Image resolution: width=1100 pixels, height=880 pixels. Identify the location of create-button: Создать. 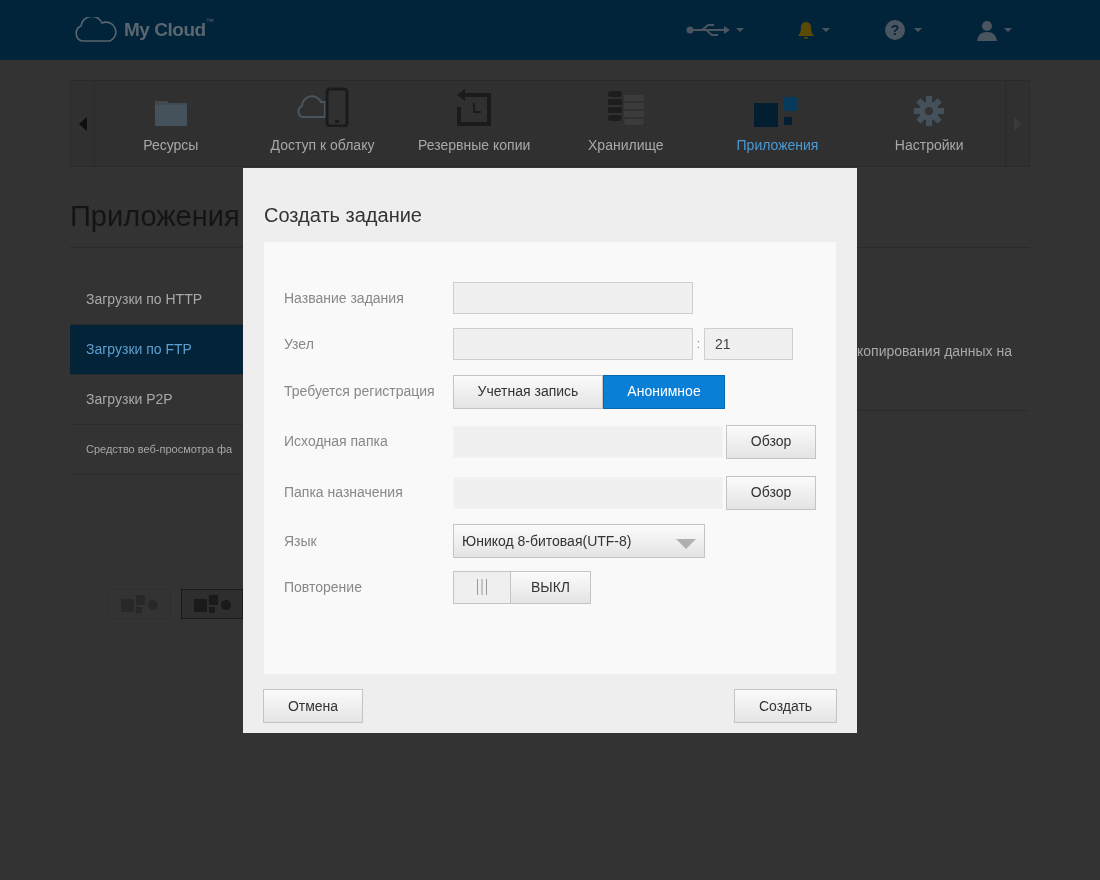
(785, 706).